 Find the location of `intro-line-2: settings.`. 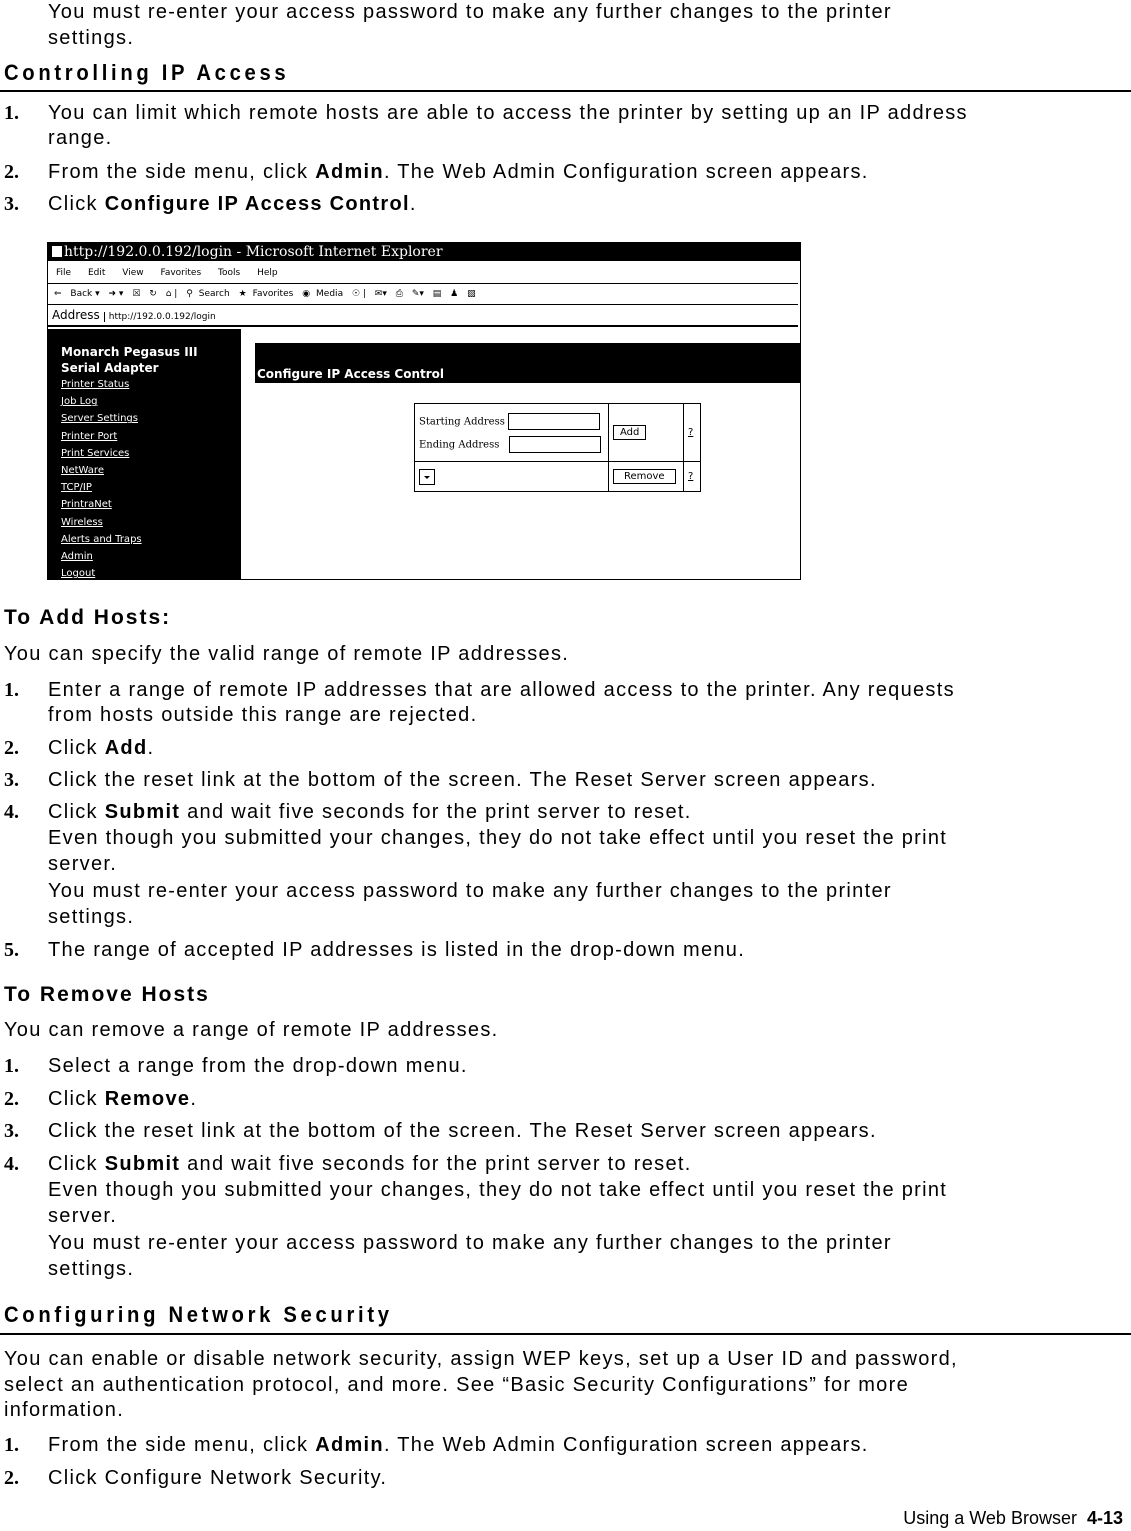

intro-line-2: settings. is located at coordinates (91, 38).